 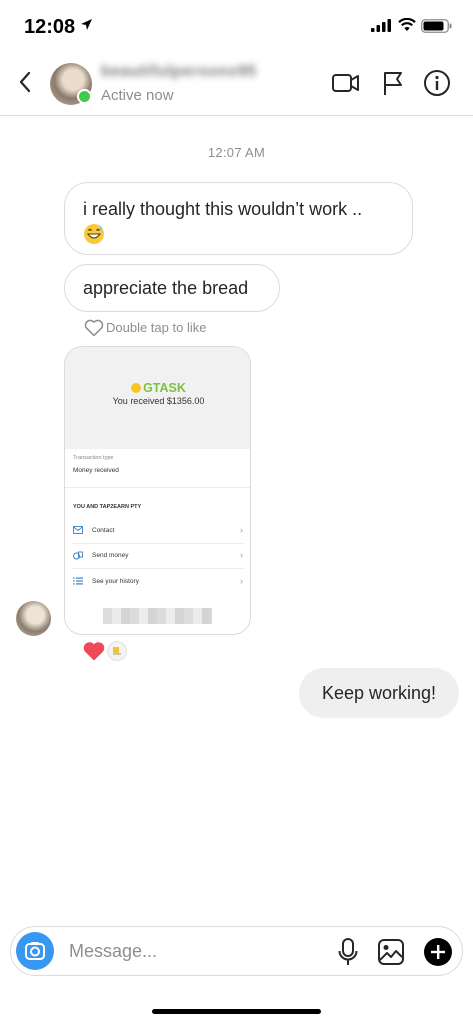 I want to click on section-title: YOU AND TAP2EARN PTY, so click(x=107, y=507).